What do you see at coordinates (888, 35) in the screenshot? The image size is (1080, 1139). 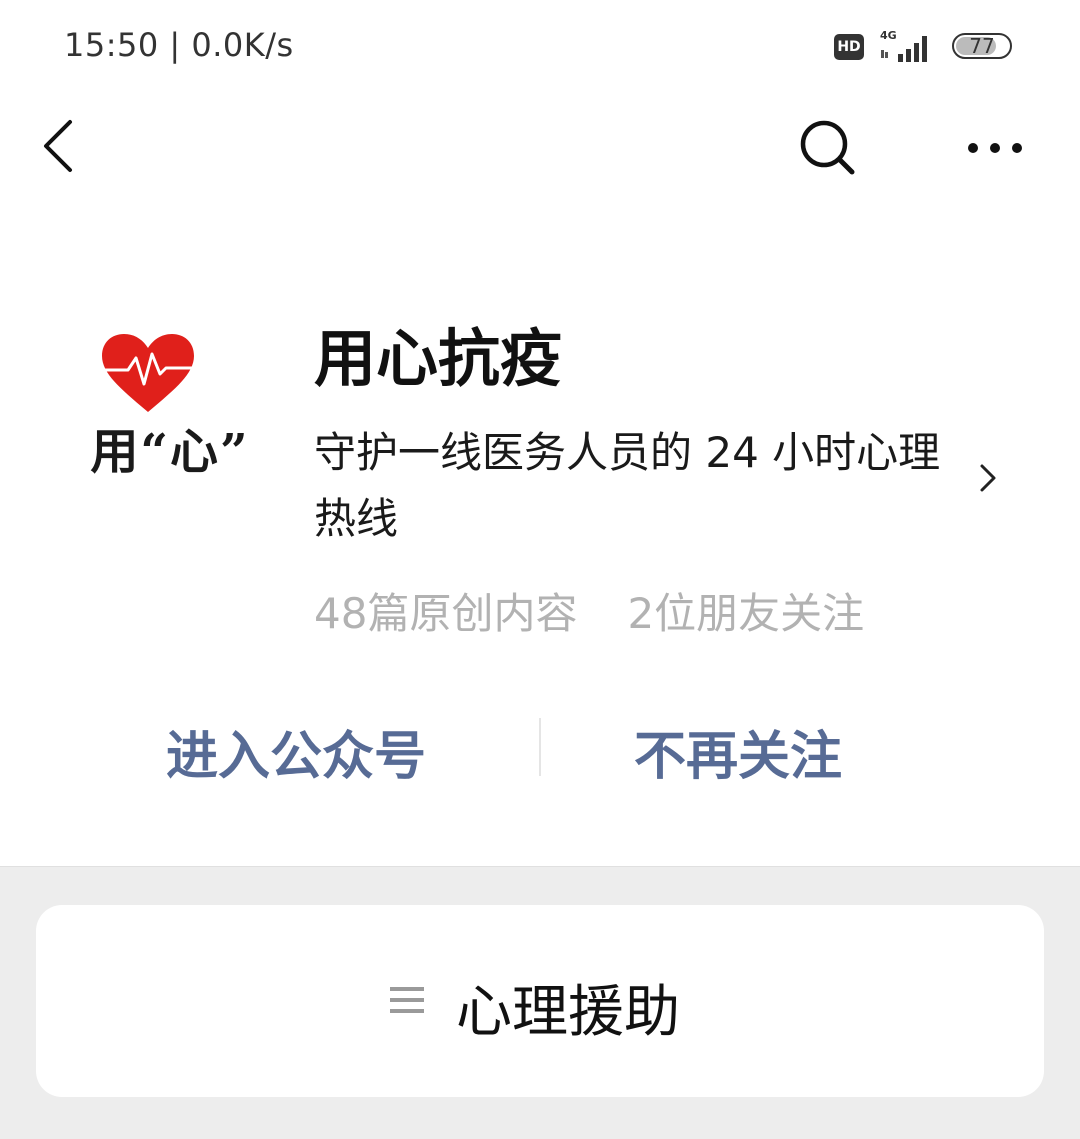 I see `network-label: 4G` at bounding box center [888, 35].